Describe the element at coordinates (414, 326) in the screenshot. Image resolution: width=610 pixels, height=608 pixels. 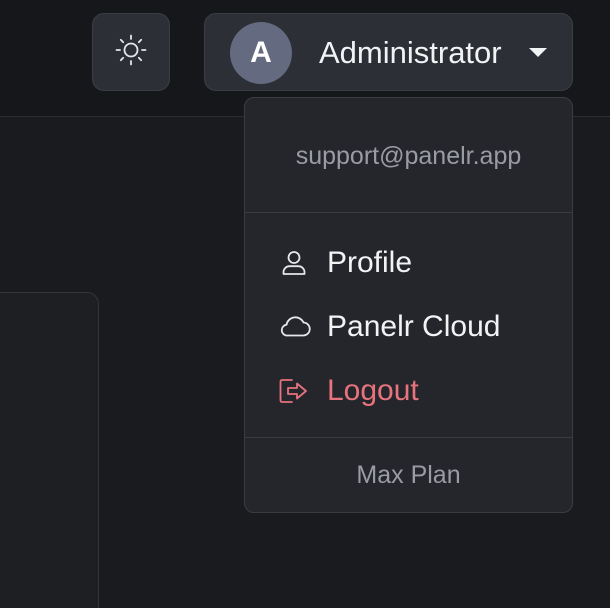
I see `menu-item-label: Panelr Cloud` at that location.